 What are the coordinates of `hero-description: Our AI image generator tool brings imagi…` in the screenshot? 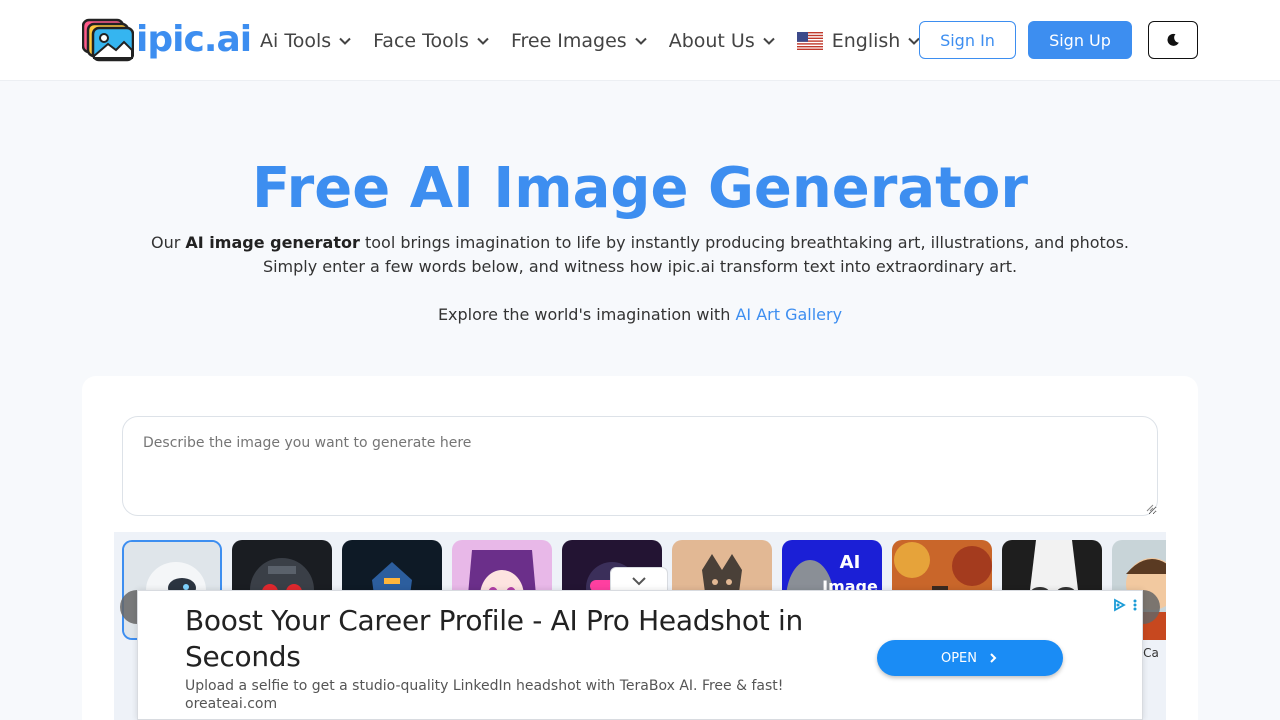 It's located at (640, 255).